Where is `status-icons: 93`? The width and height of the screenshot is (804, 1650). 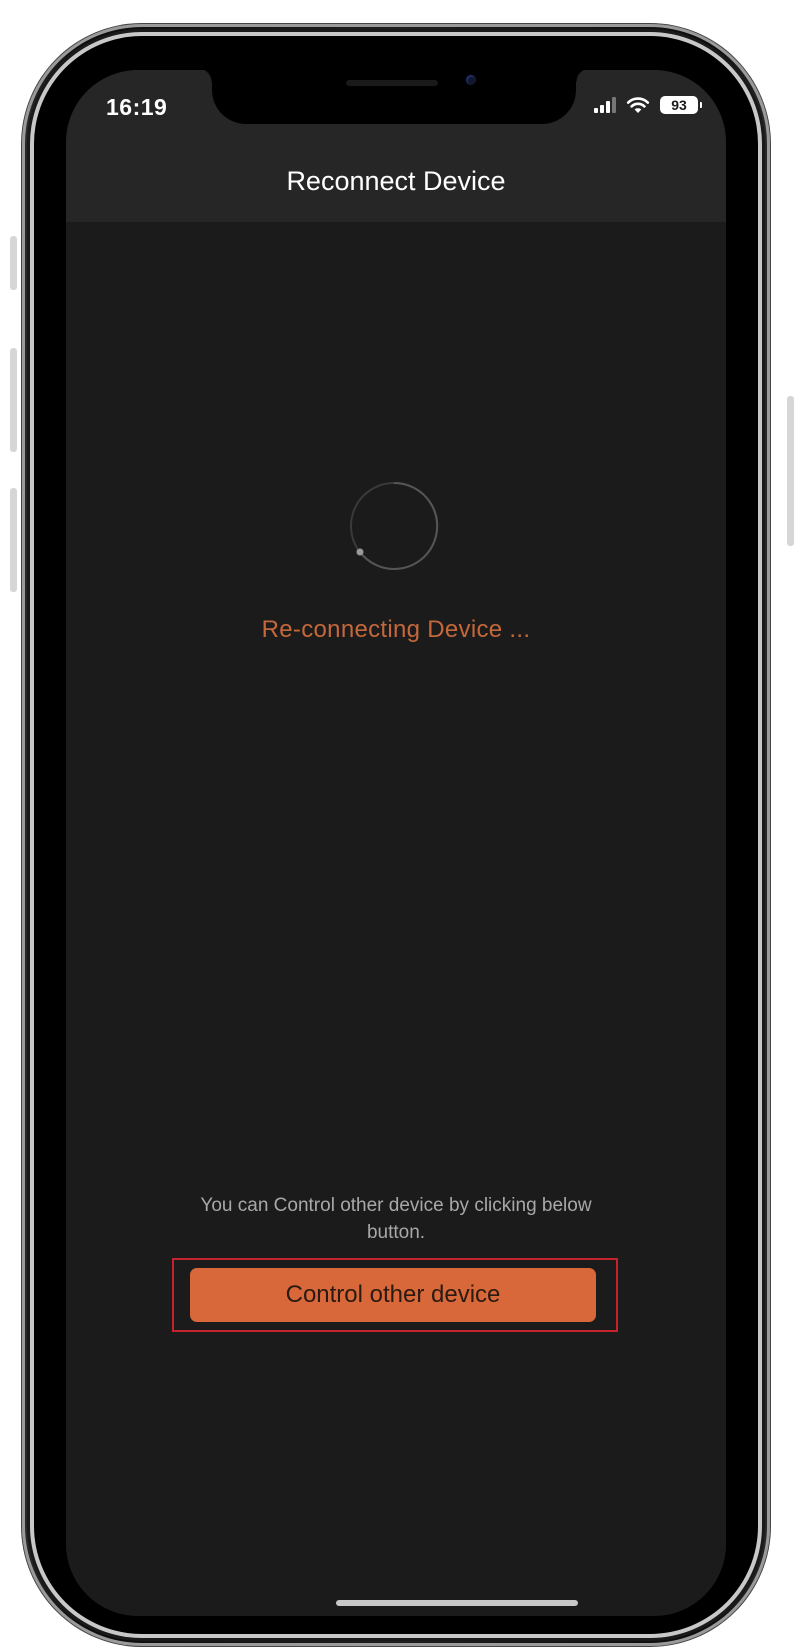 status-icons: 93 is located at coordinates (648, 105).